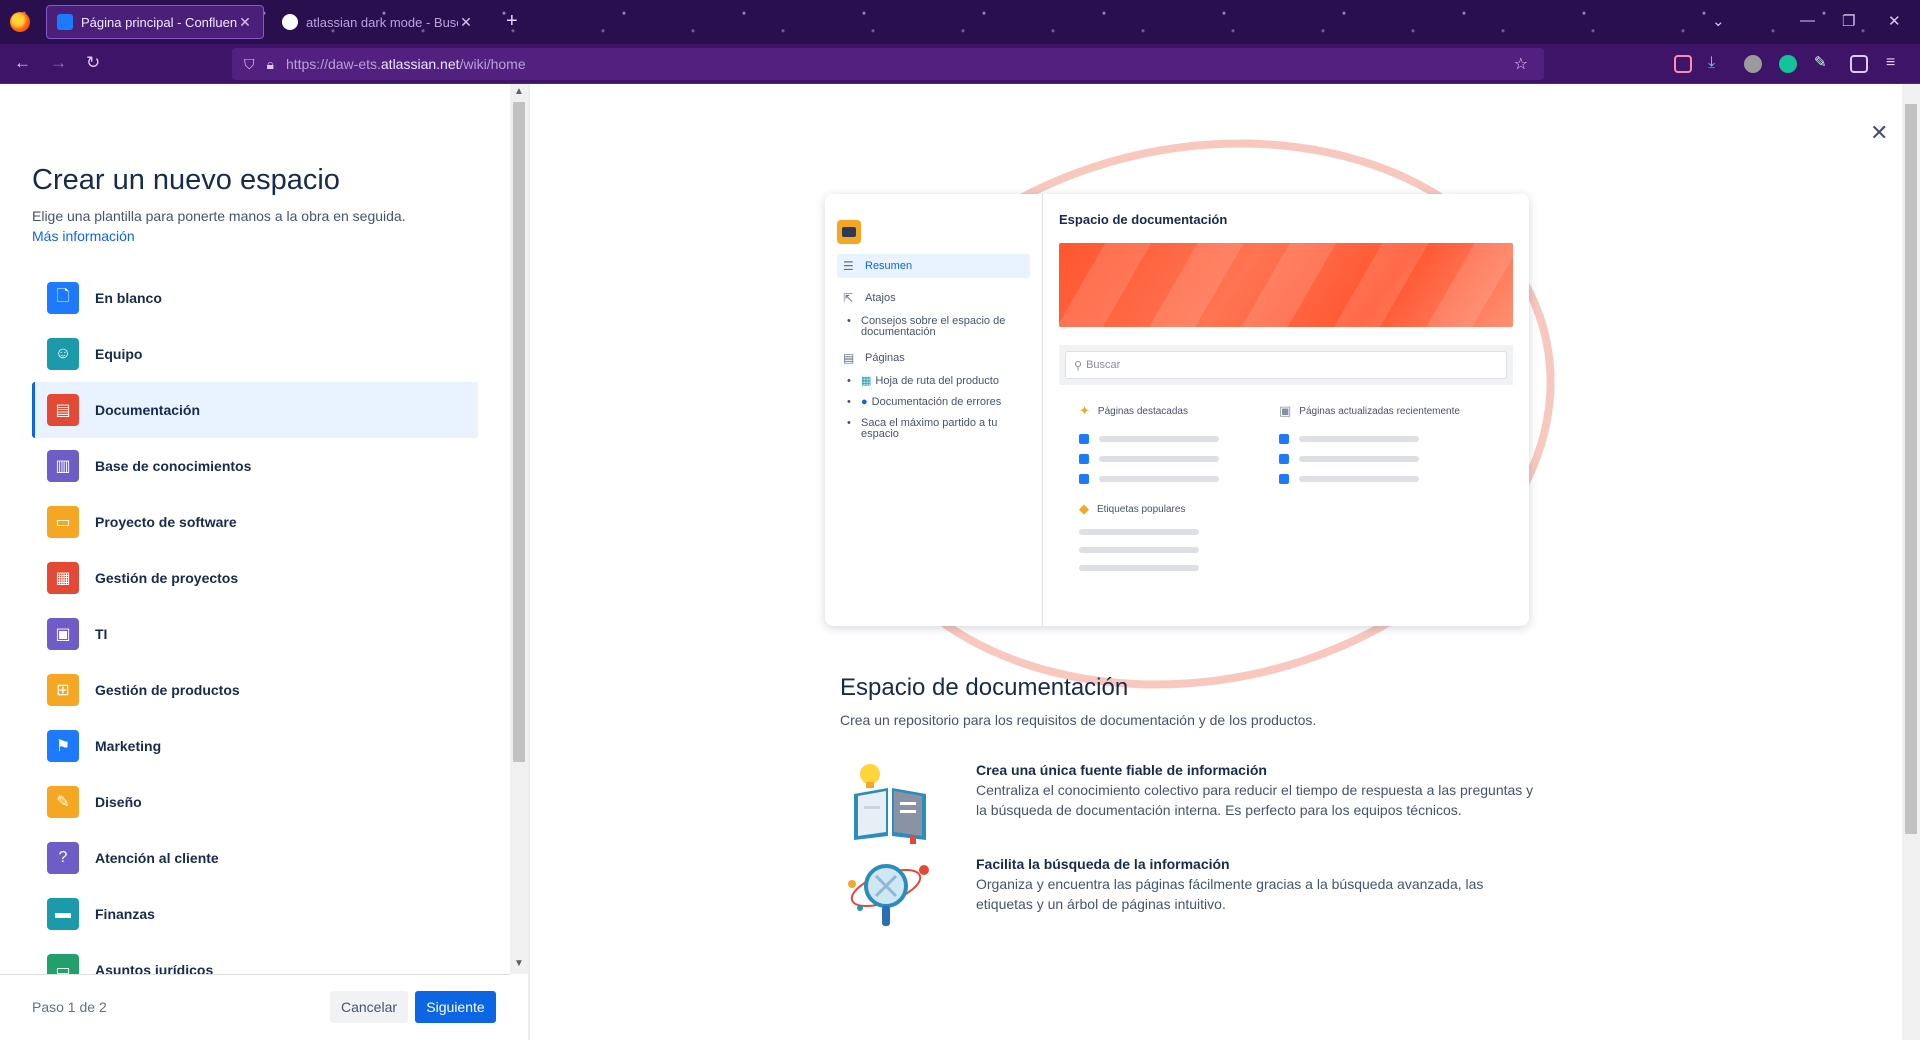  Describe the element at coordinates (173, 466) in the screenshot. I see `template-label: Base de conocimientos` at that location.